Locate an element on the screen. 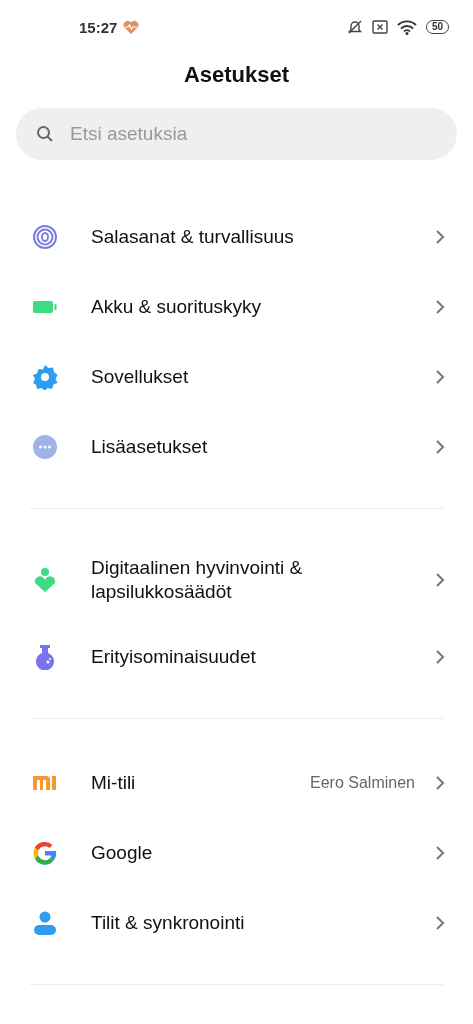 The width and height of the screenshot is (473, 1024). bell-off-icon is located at coordinates (354, 27).